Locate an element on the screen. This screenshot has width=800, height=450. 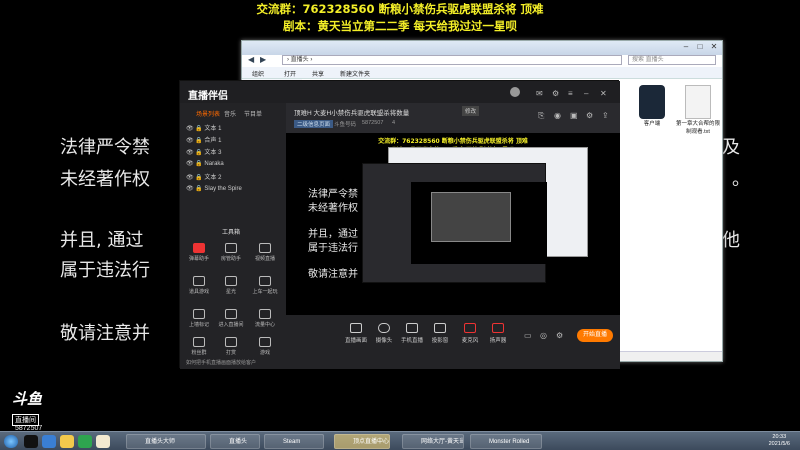
speaker-button: 扬声器 is located at coordinates (498, 333).